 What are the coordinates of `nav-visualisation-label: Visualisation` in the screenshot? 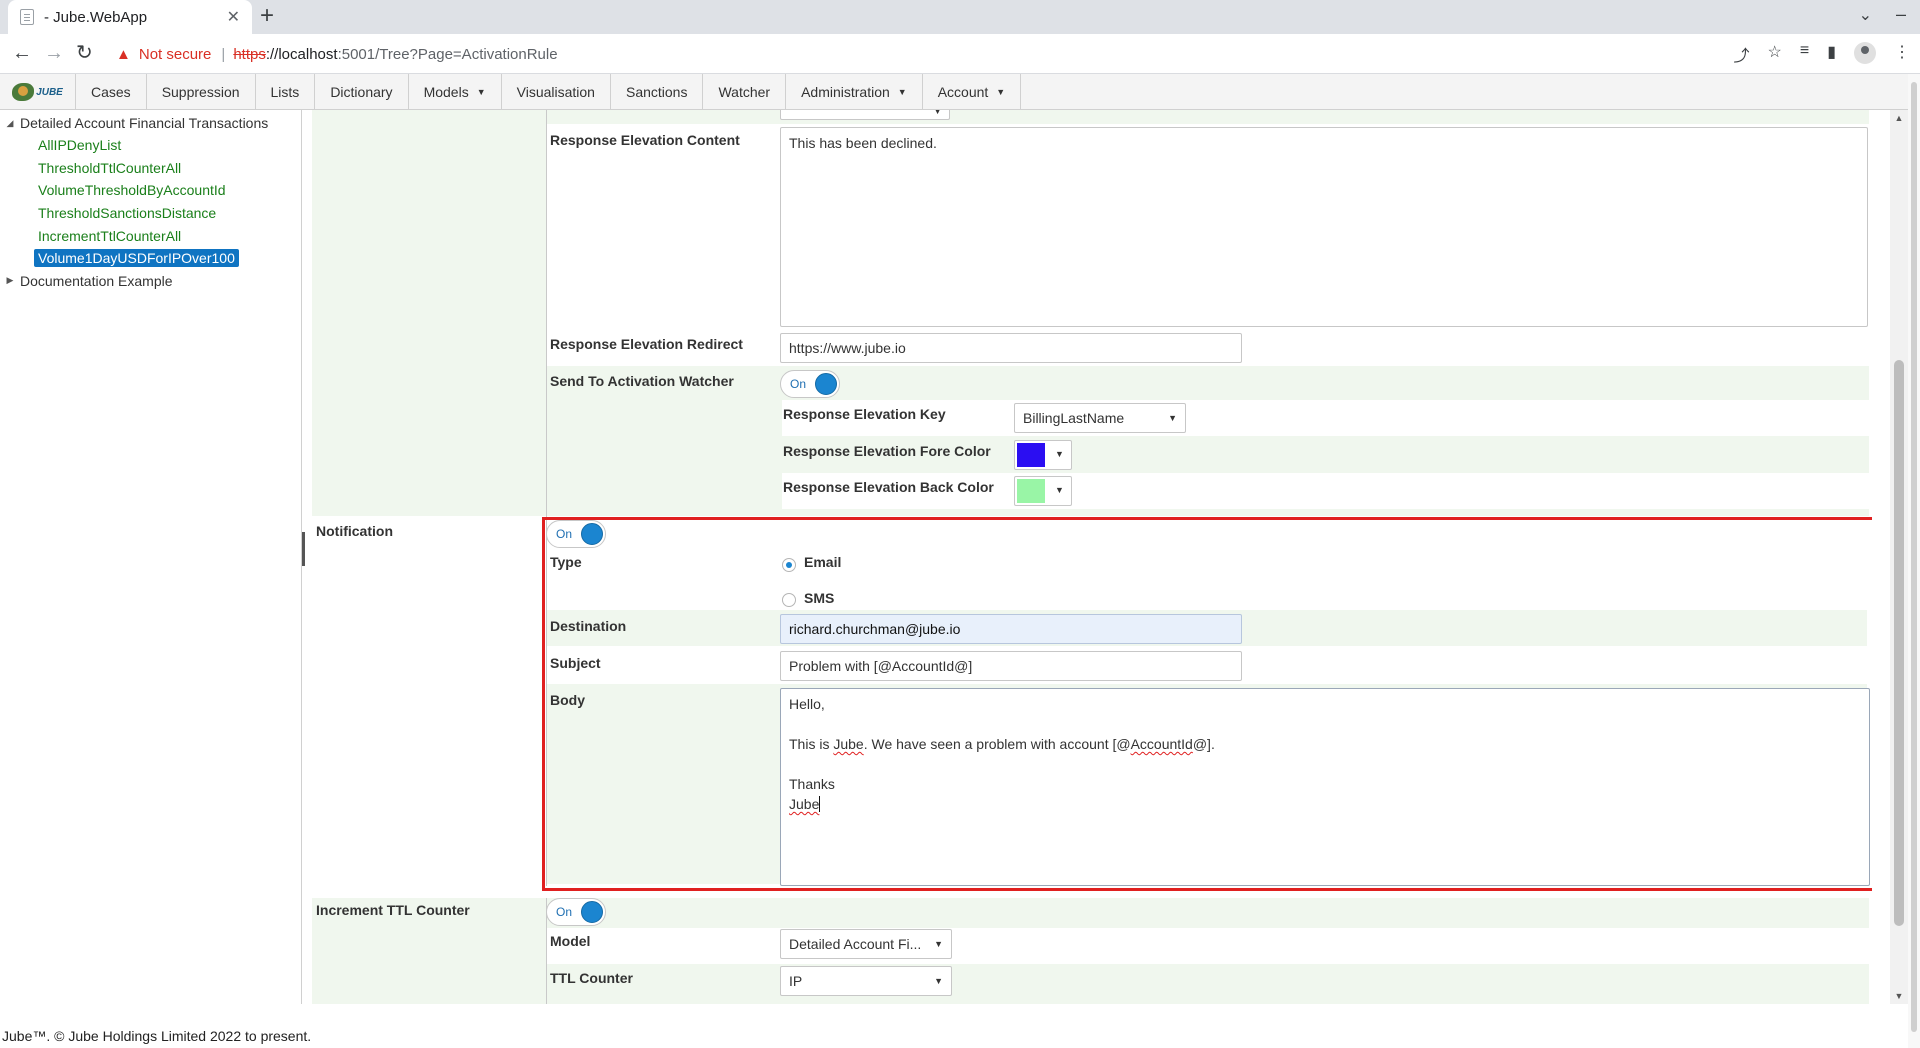 It's located at (555, 92).